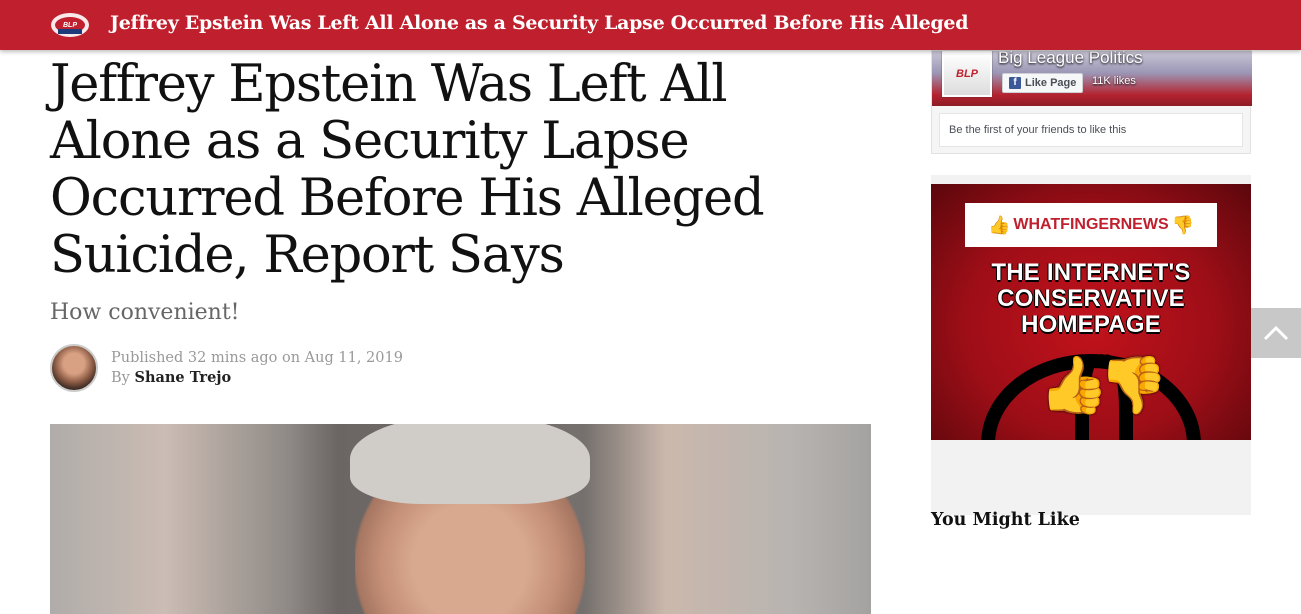  Describe the element at coordinates (1091, 272) in the screenshot. I see `ad-headline-line: THE INTERNET'S` at that location.